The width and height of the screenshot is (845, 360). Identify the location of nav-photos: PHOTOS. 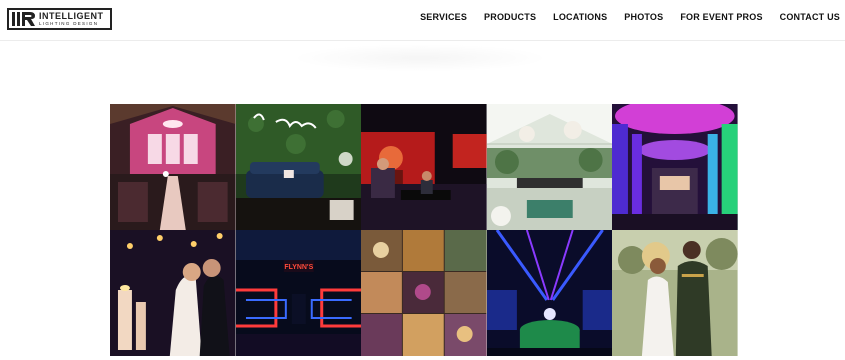
(643, 17).